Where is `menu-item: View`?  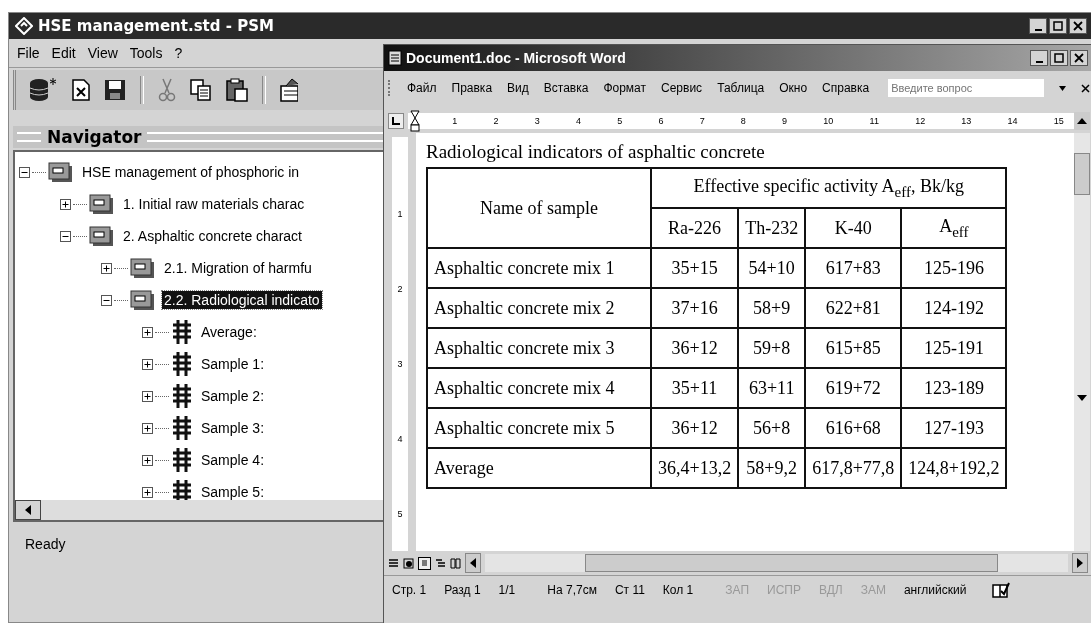
menu-item: View is located at coordinates (102, 53).